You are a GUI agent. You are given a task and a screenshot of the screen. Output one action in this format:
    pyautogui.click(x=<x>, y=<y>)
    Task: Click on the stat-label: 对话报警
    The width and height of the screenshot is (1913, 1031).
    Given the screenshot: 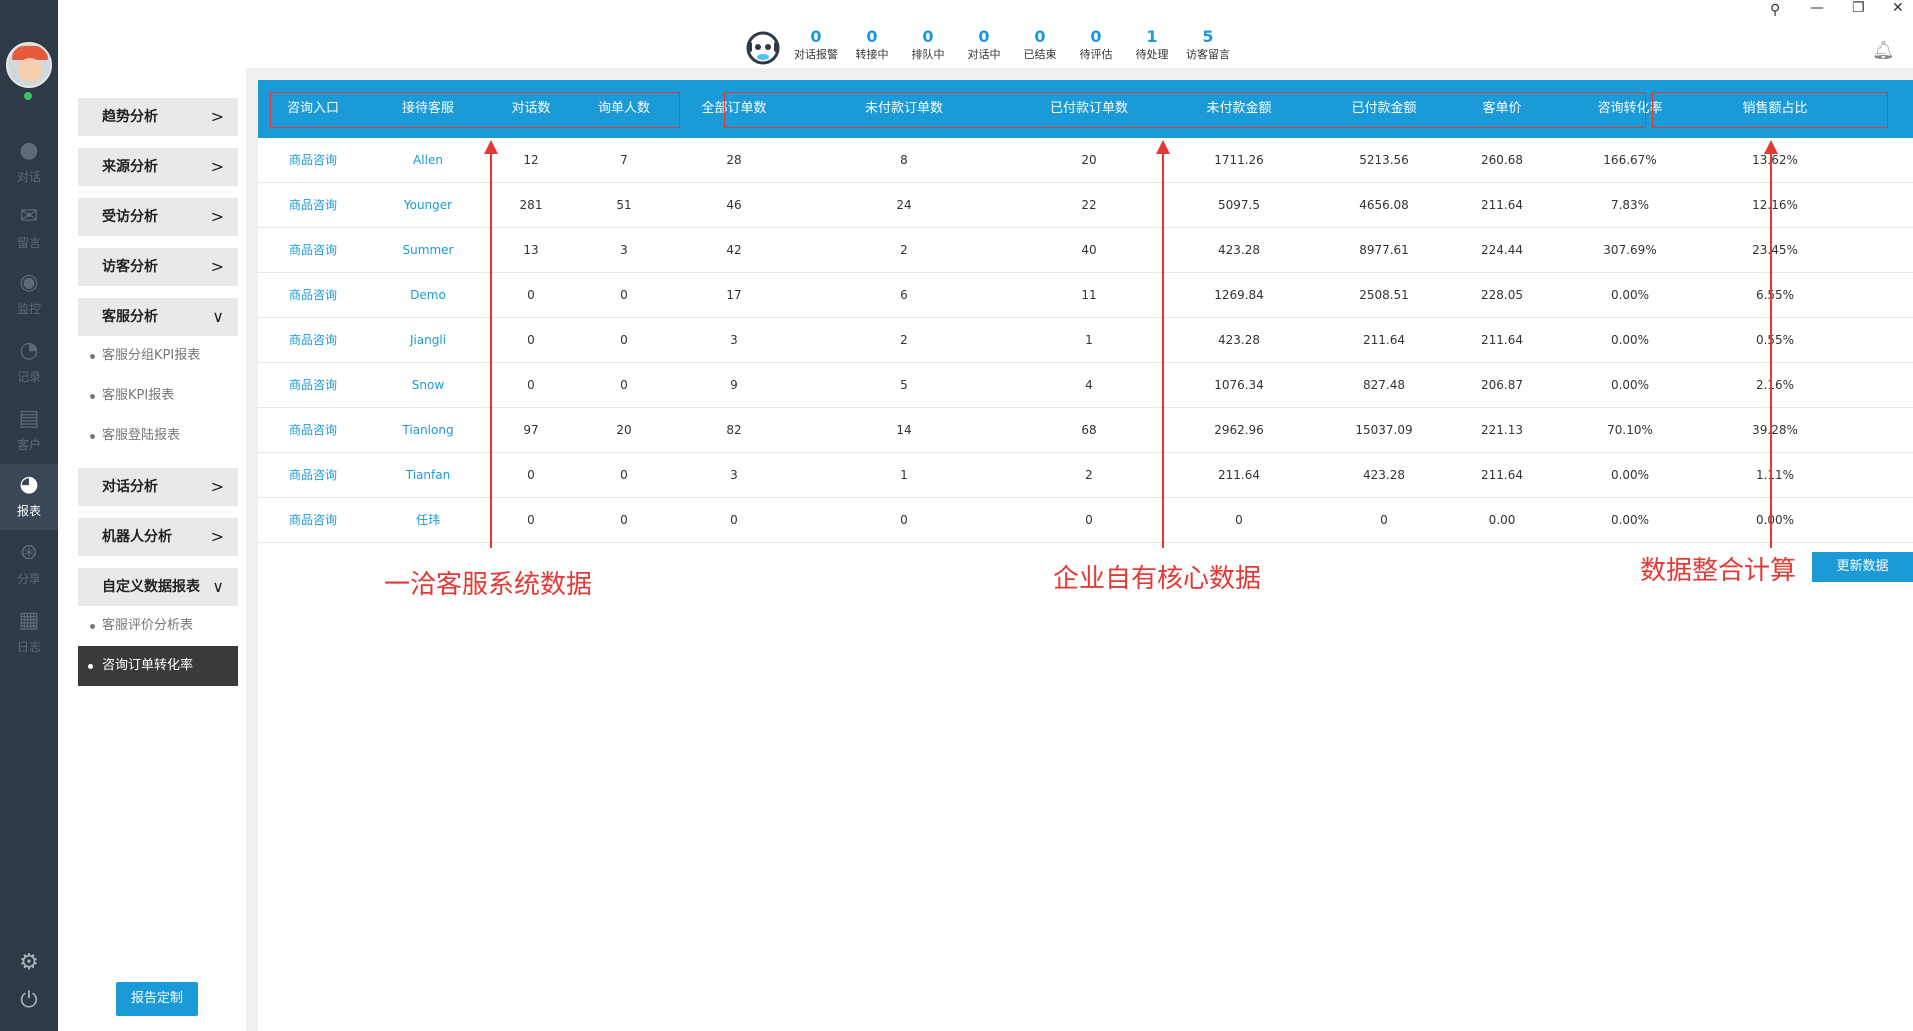 What is the action you would take?
    pyautogui.click(x=816, y=54)
    